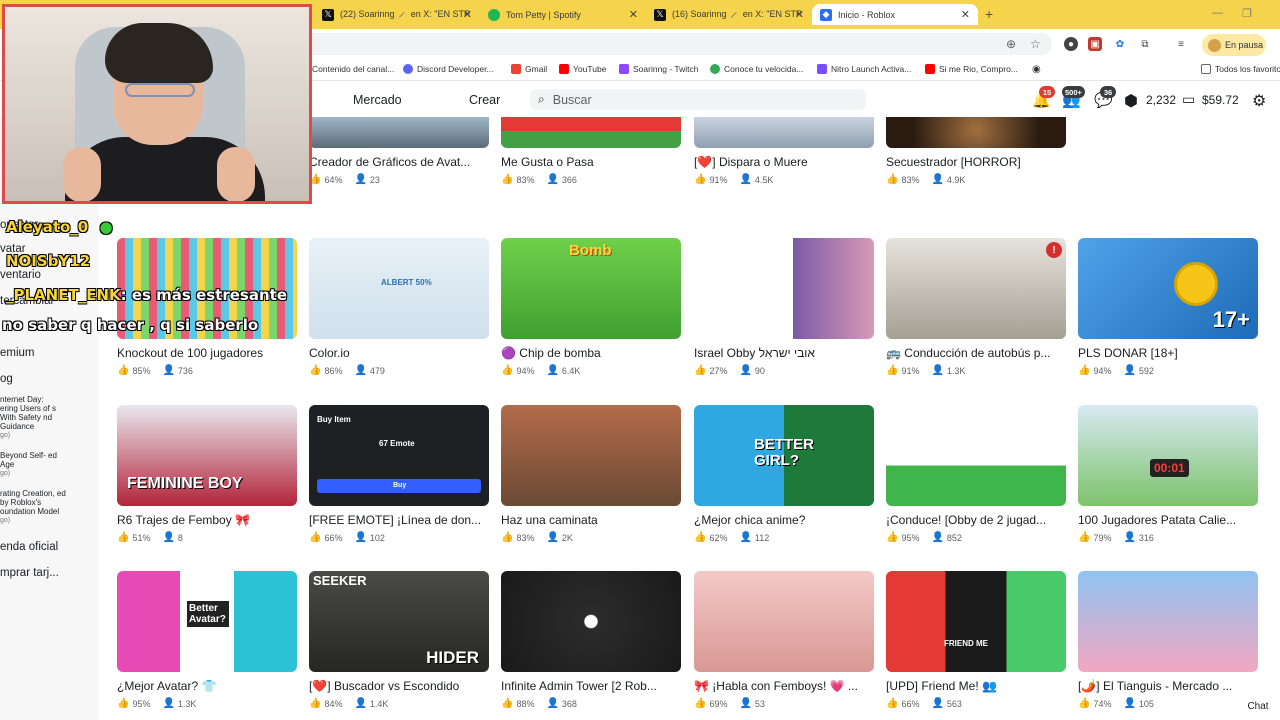 Image resolution: width=1280 pixels, height=720 pixels. Describe the element at coordinates (1168, 353) in the screenshot. I see `game-title: PLS DONAR [18+]` at that location.